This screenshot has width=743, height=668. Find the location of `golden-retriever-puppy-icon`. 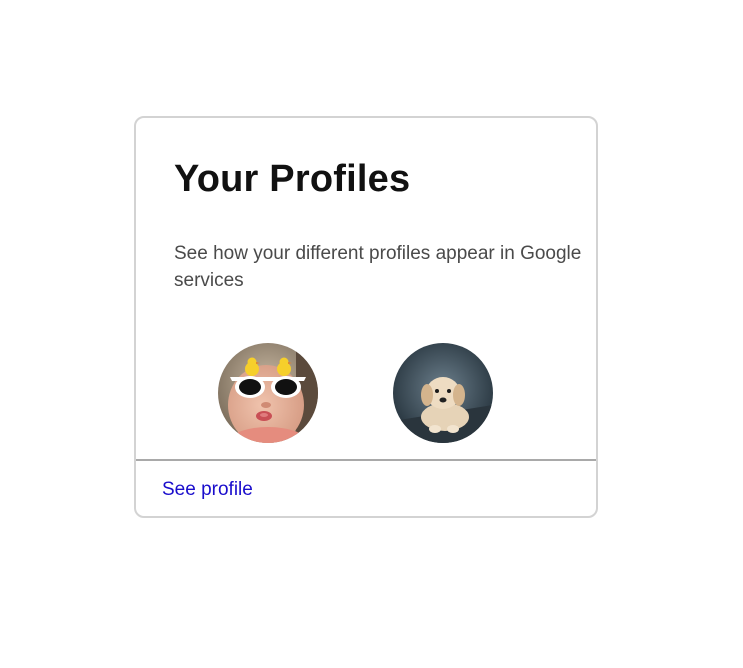

golden-retriever-puppy-icon is located at coordinates (443, 393).